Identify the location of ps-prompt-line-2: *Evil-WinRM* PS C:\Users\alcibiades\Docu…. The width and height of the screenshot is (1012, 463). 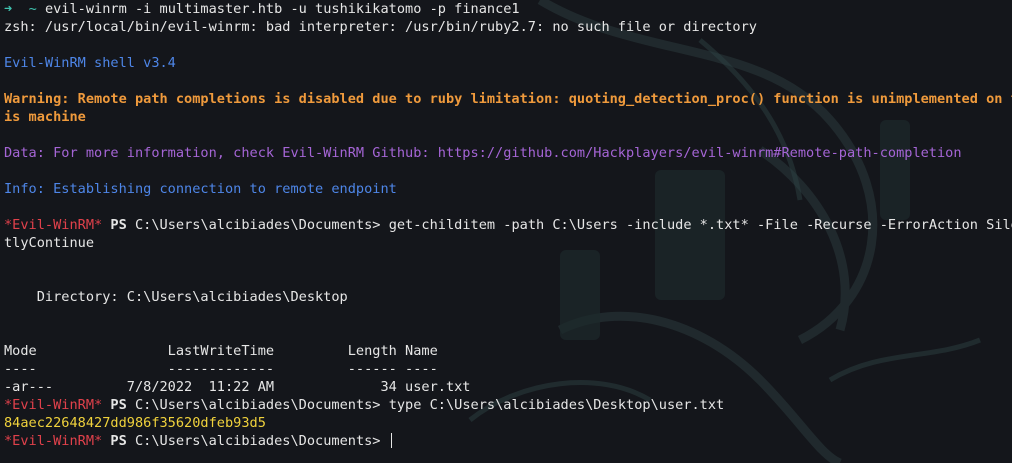
(508, 405).